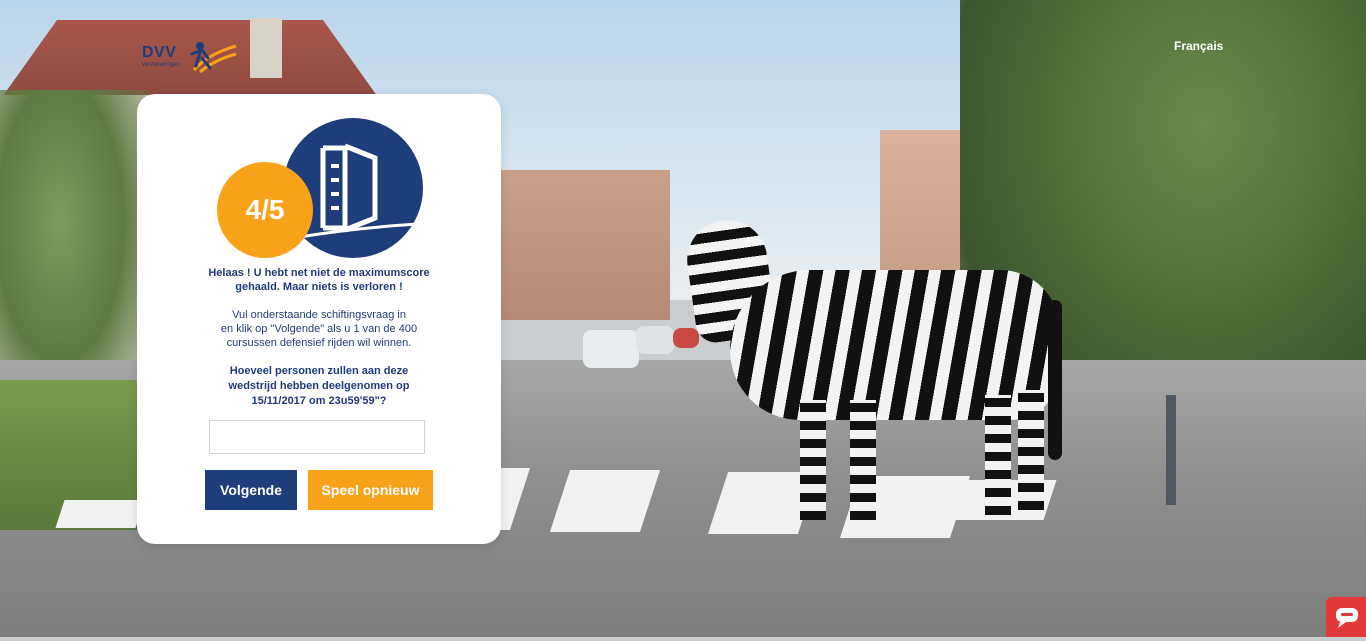  I want to click on score-badge: 4/5, so click(265, 210).